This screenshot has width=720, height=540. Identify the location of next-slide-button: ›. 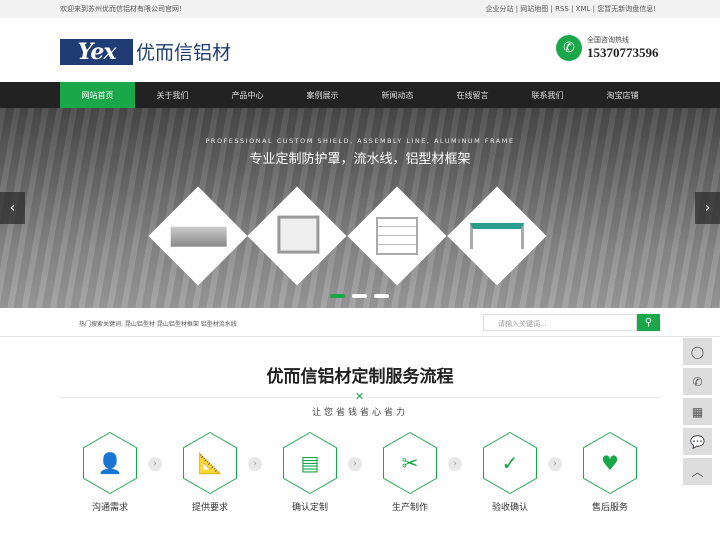
(707, 208).